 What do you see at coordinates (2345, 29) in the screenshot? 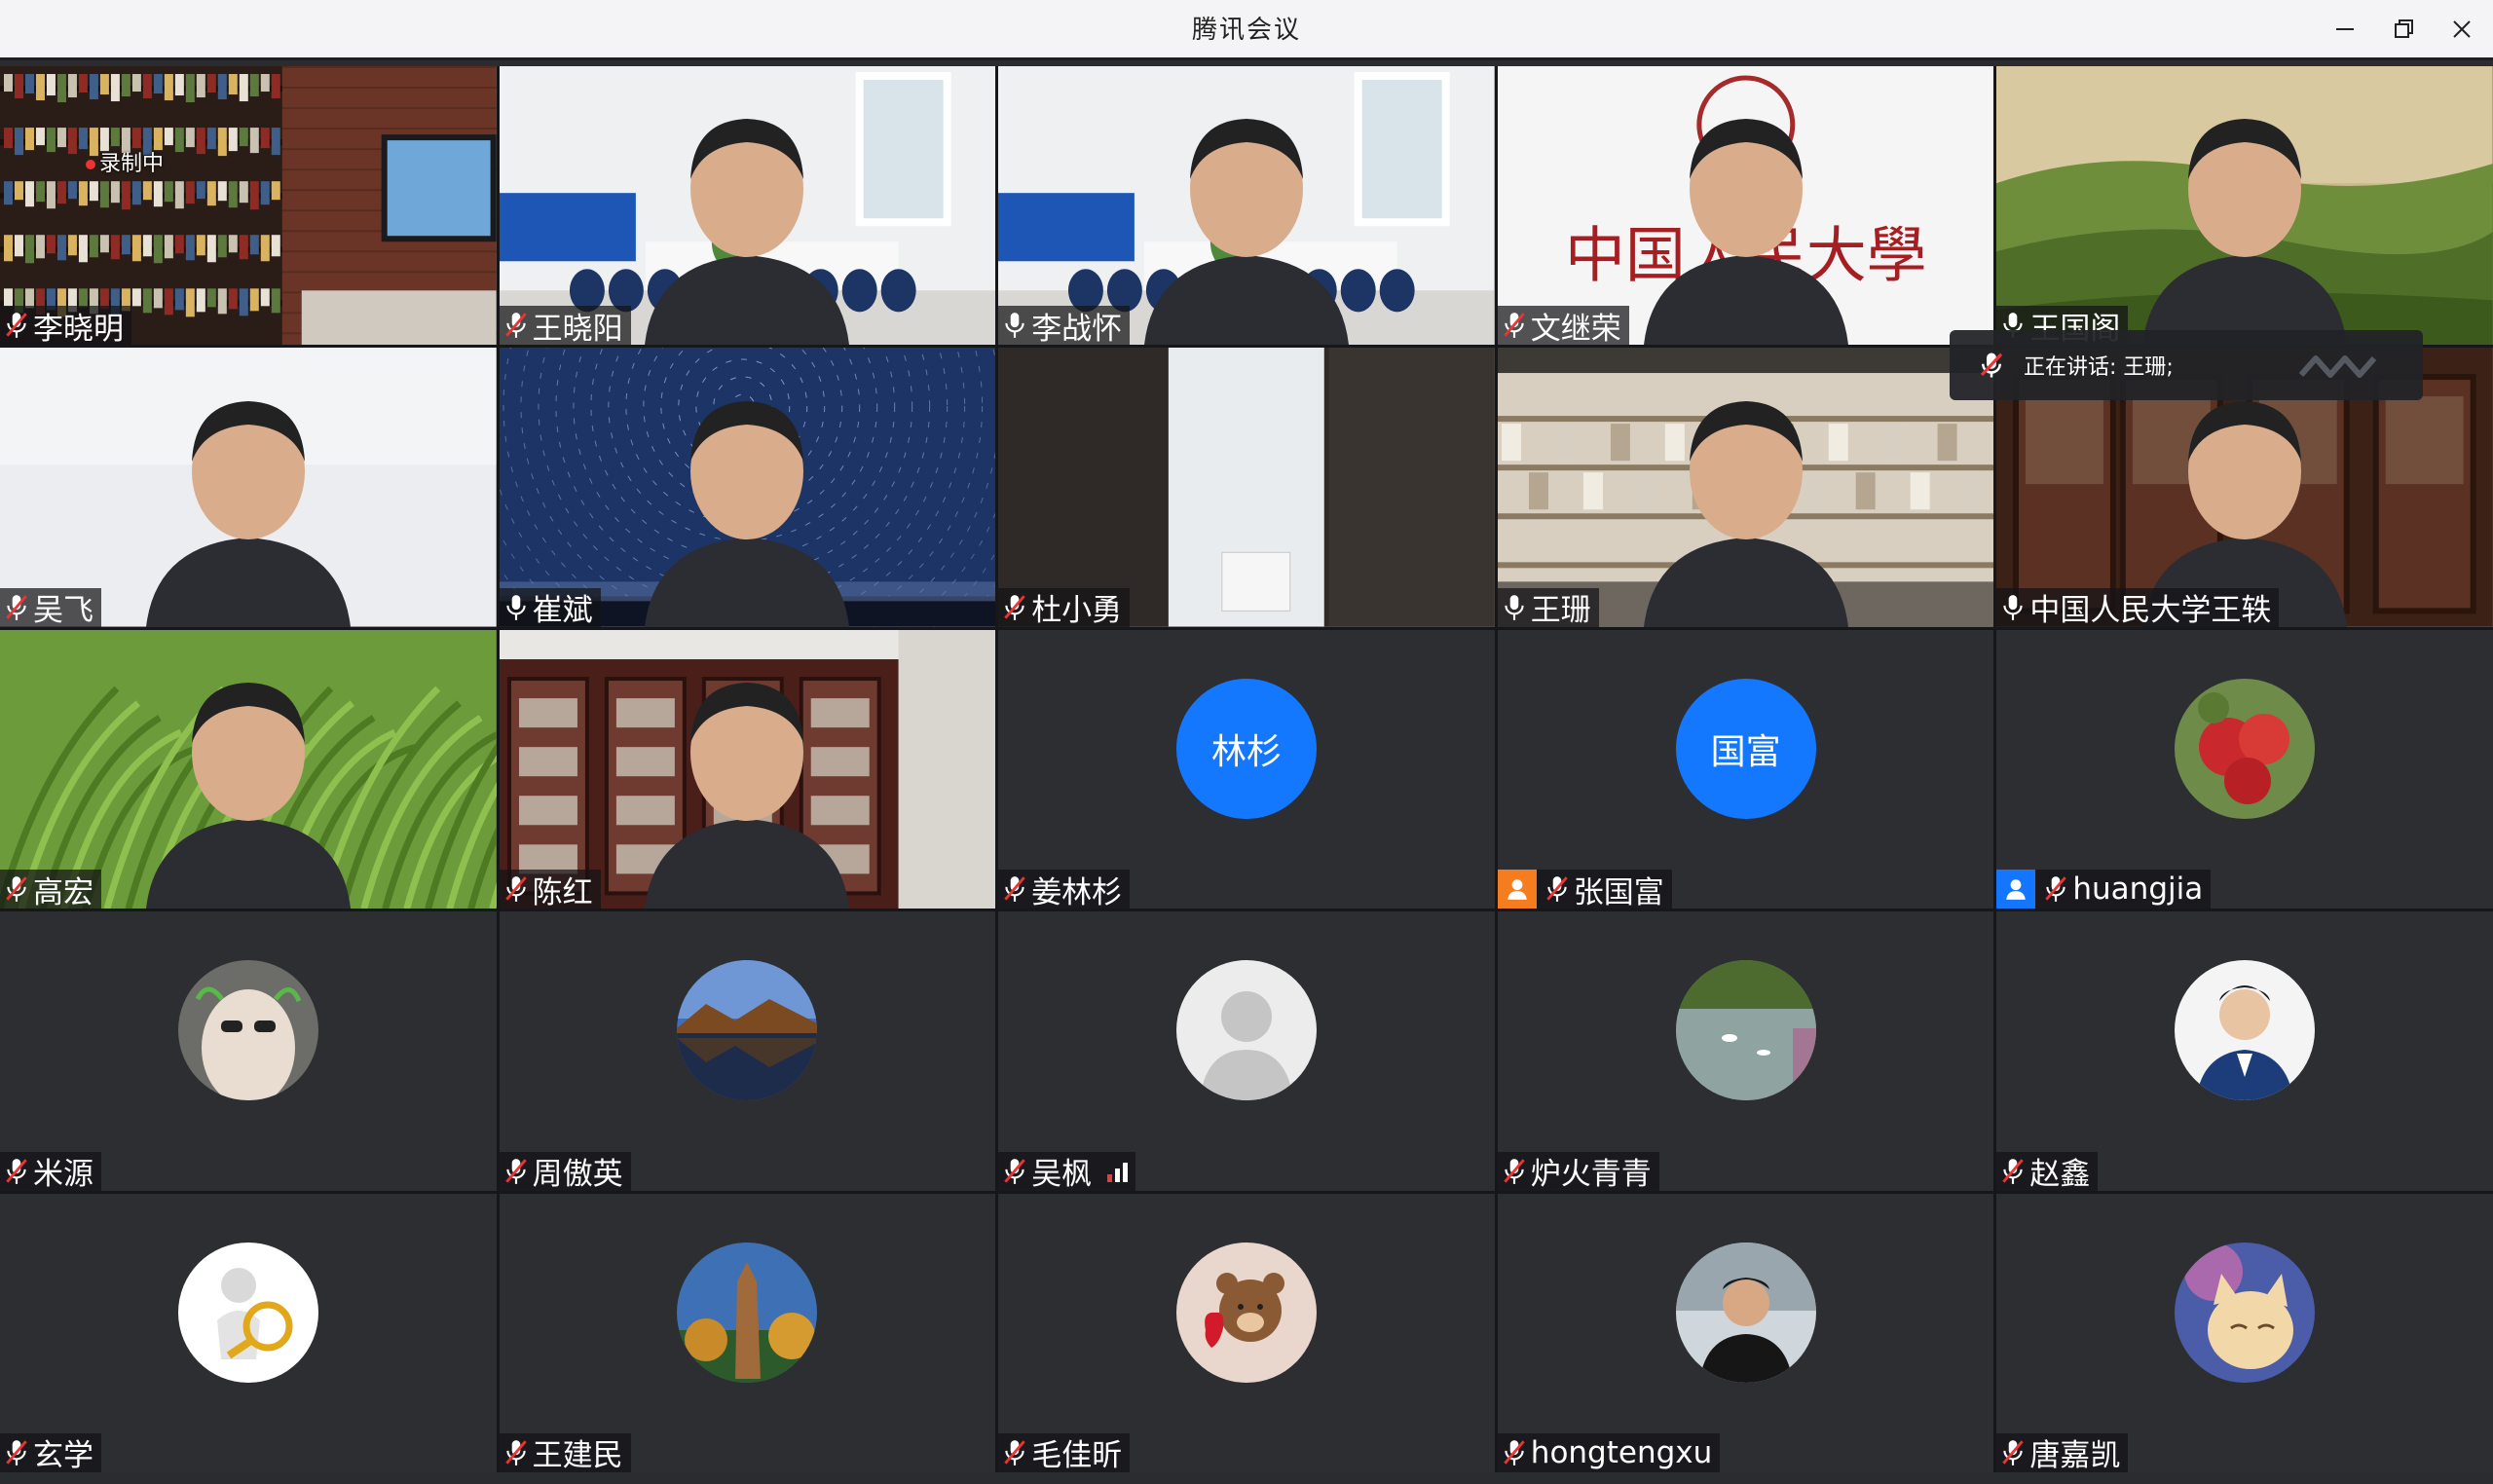
I see `minimize-button` at bounding box center [2345, 29].